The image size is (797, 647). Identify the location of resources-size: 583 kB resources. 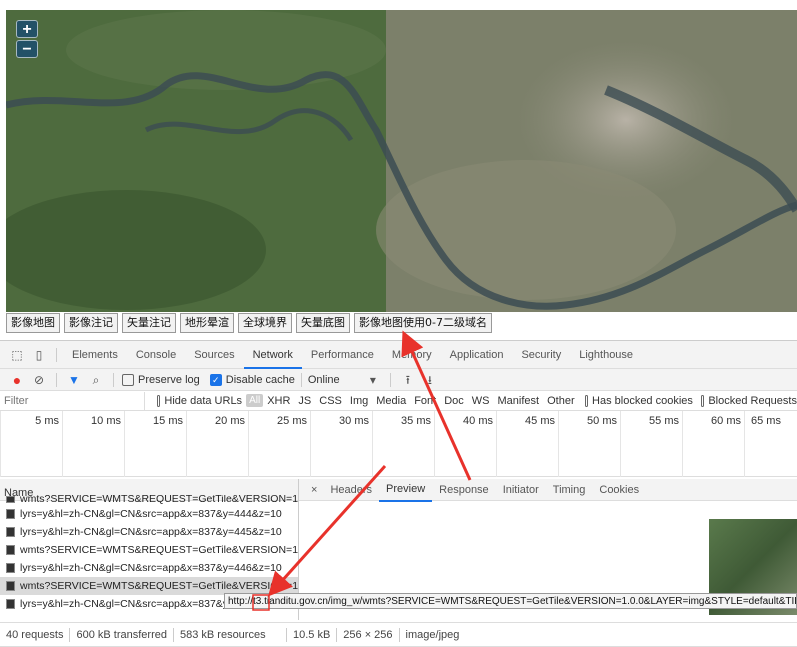
(222, 634).